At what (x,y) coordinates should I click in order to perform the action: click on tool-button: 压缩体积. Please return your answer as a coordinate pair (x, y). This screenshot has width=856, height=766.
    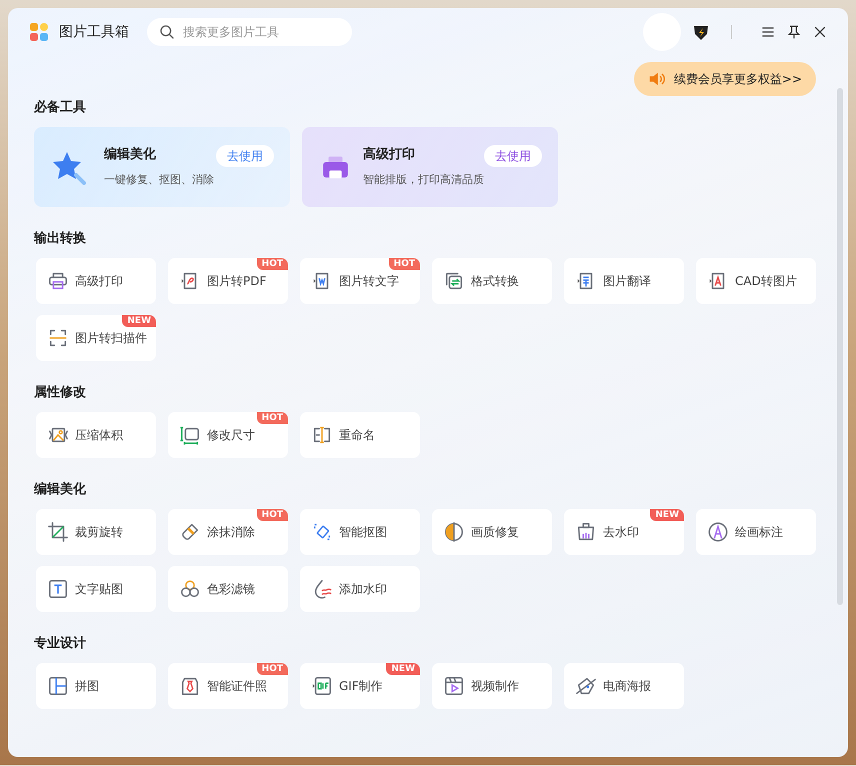
    Looking at the image, I should click on (96, 435).